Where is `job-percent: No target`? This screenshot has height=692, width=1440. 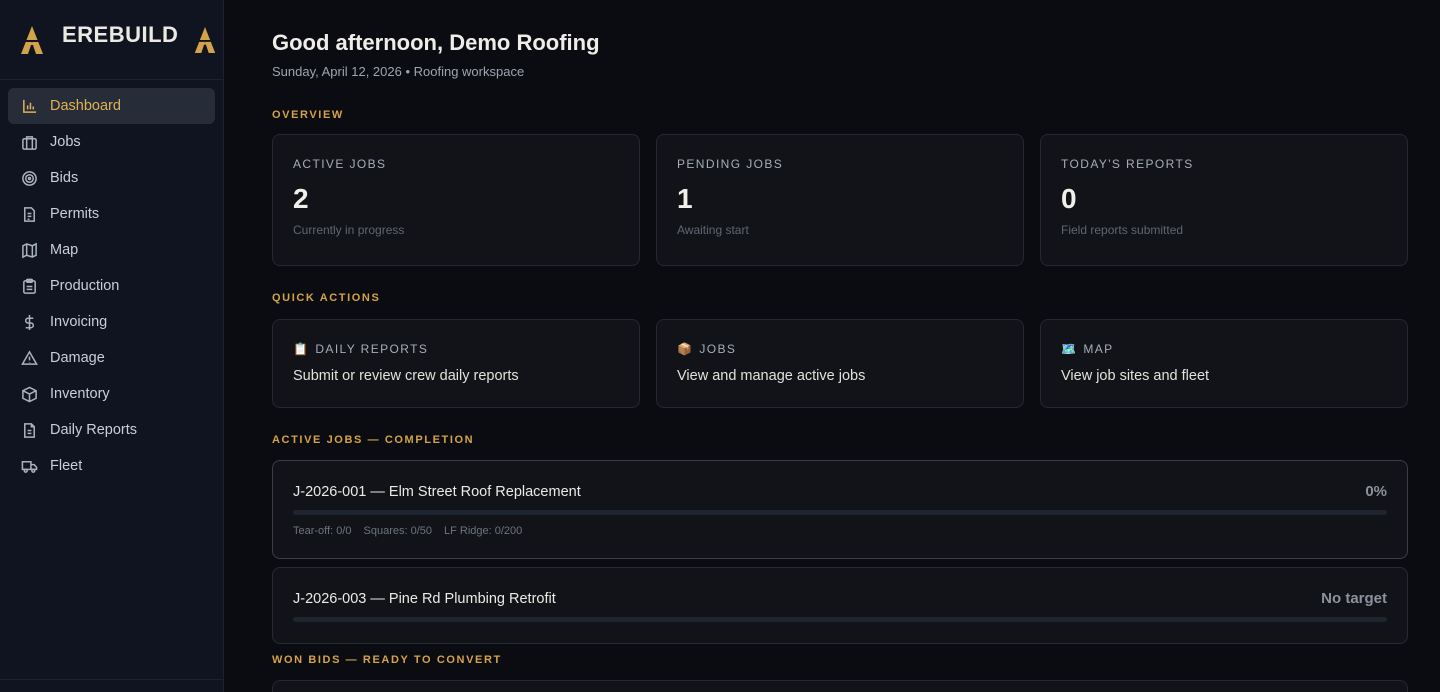 job-percent: No target is located at coordinates (1354, 598).